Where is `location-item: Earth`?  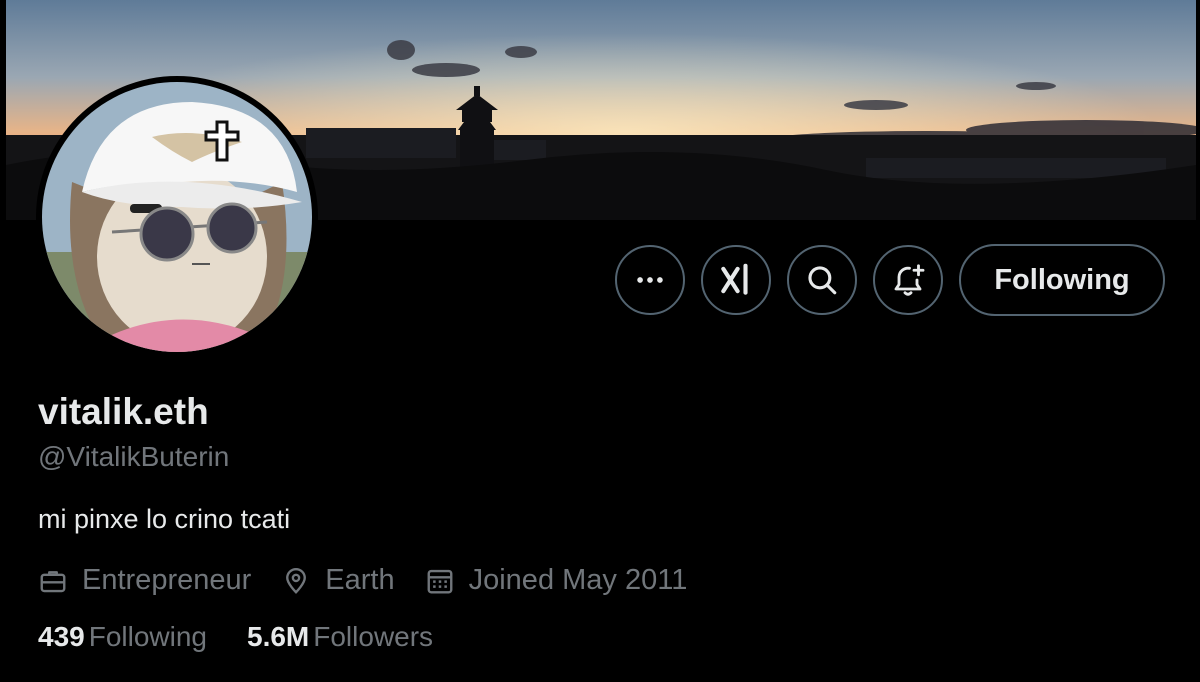
location-item: Earth is located at coordinates (338, 580).